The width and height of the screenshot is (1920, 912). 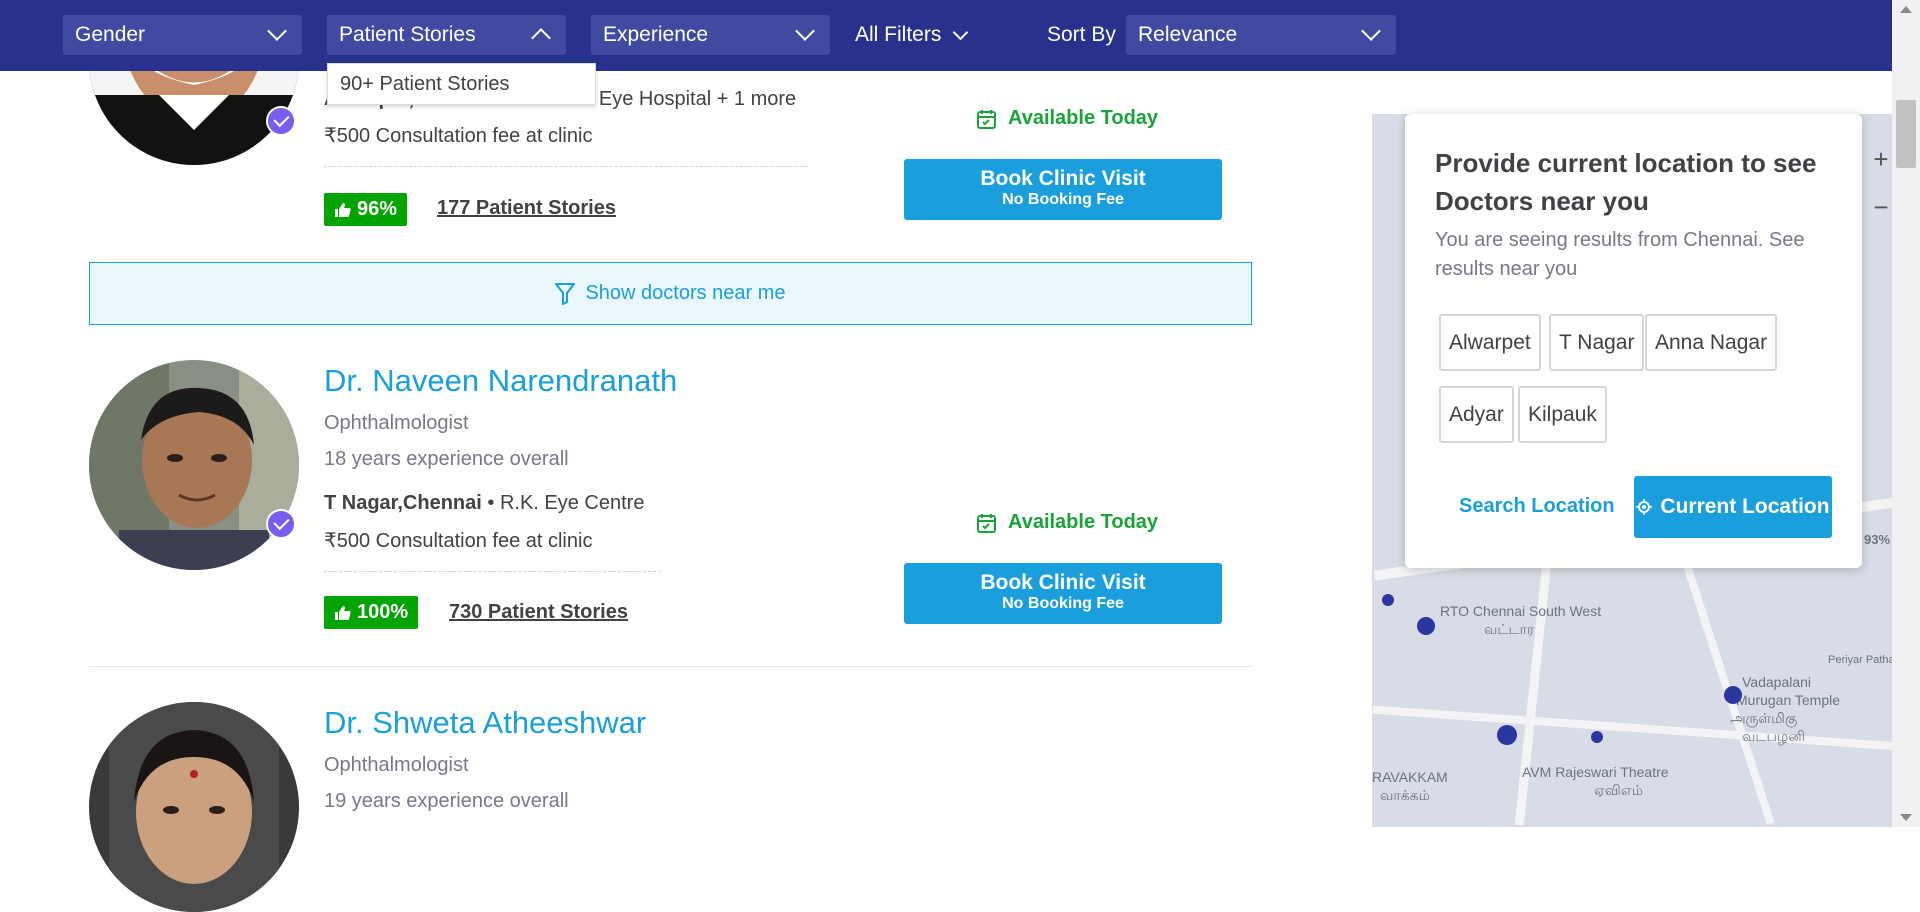 I want to click on doctor-2-availability: Available Today, so click(x=1067, y=522).